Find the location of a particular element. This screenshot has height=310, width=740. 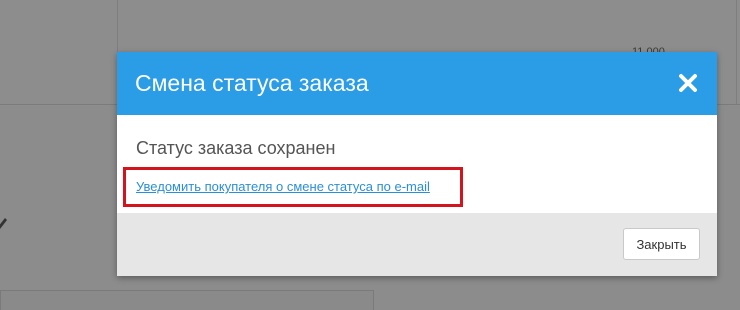

close-icon is located at coordinates (688, 83).